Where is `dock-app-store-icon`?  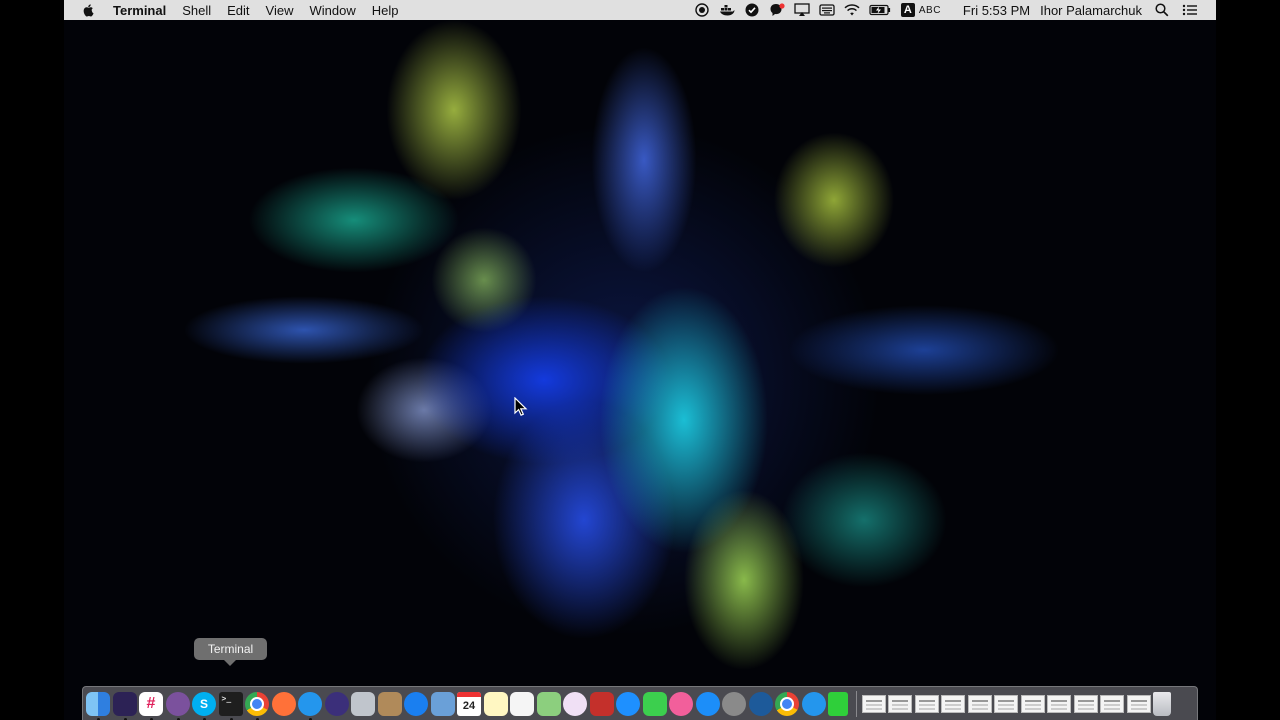
dock-app-store-icon is located at coordinates (707, 703).